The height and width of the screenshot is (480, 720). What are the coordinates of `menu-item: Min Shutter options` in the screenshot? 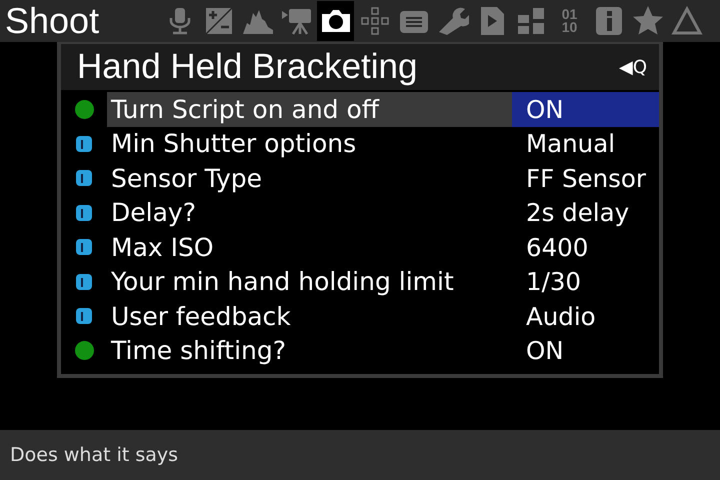 It's located at (309, 143).